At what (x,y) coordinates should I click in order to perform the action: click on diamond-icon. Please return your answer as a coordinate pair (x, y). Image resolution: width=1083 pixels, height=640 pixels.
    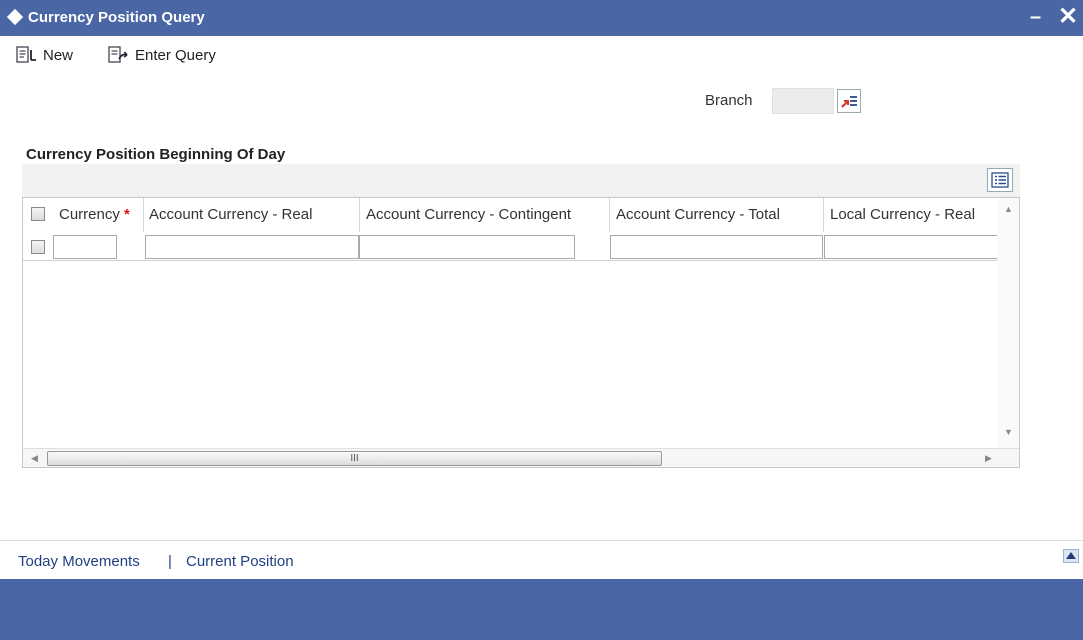
    Looking at the image, I should click on (15, 17).